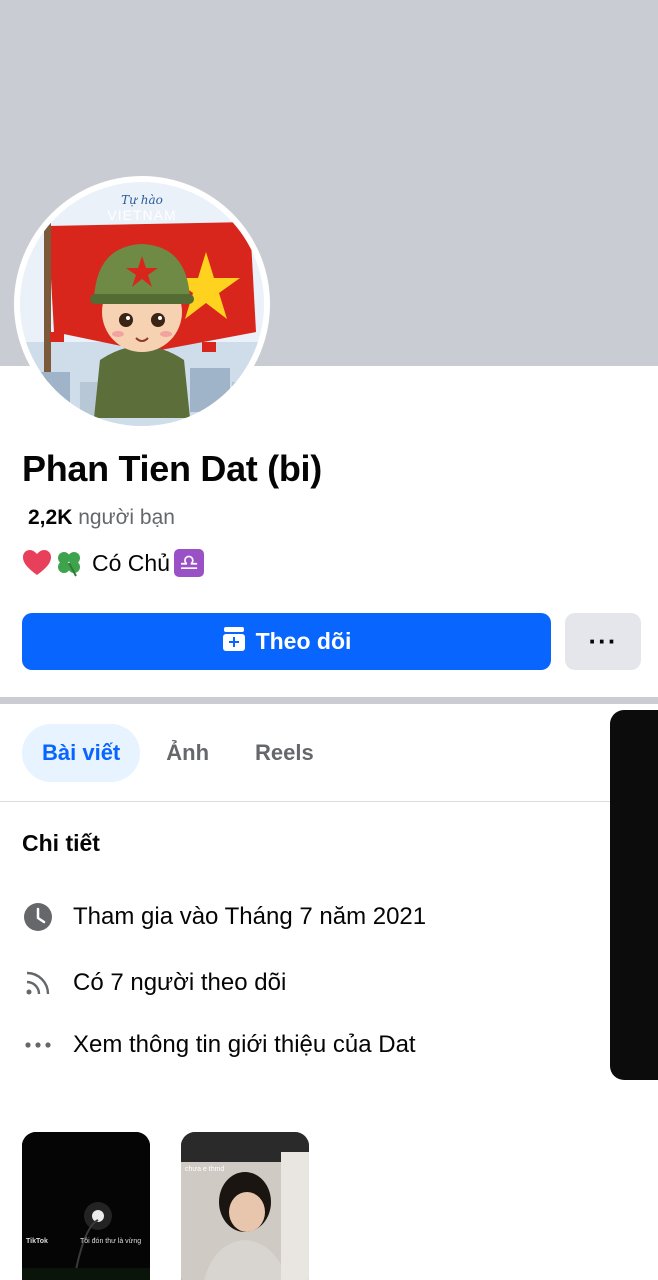 The image size is (658, 1280). I want to click on more-dots-icon, so click(38, 1045).